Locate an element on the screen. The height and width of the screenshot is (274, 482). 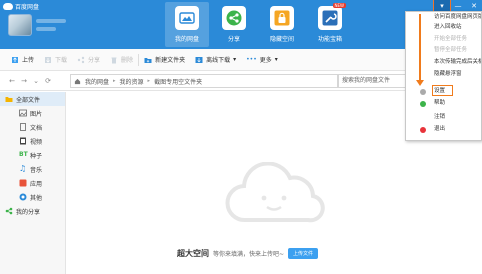
forward-arrow-icon: → is located at coordinates (24, 81).